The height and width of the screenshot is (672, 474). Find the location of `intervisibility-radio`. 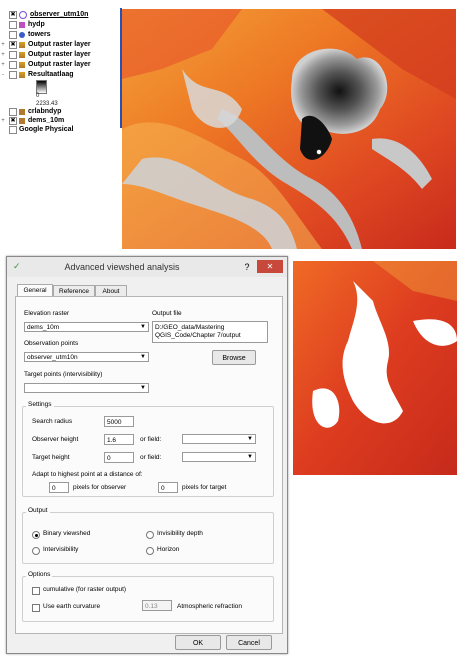

intervisibility-radio is located at coordinates (36, 551).